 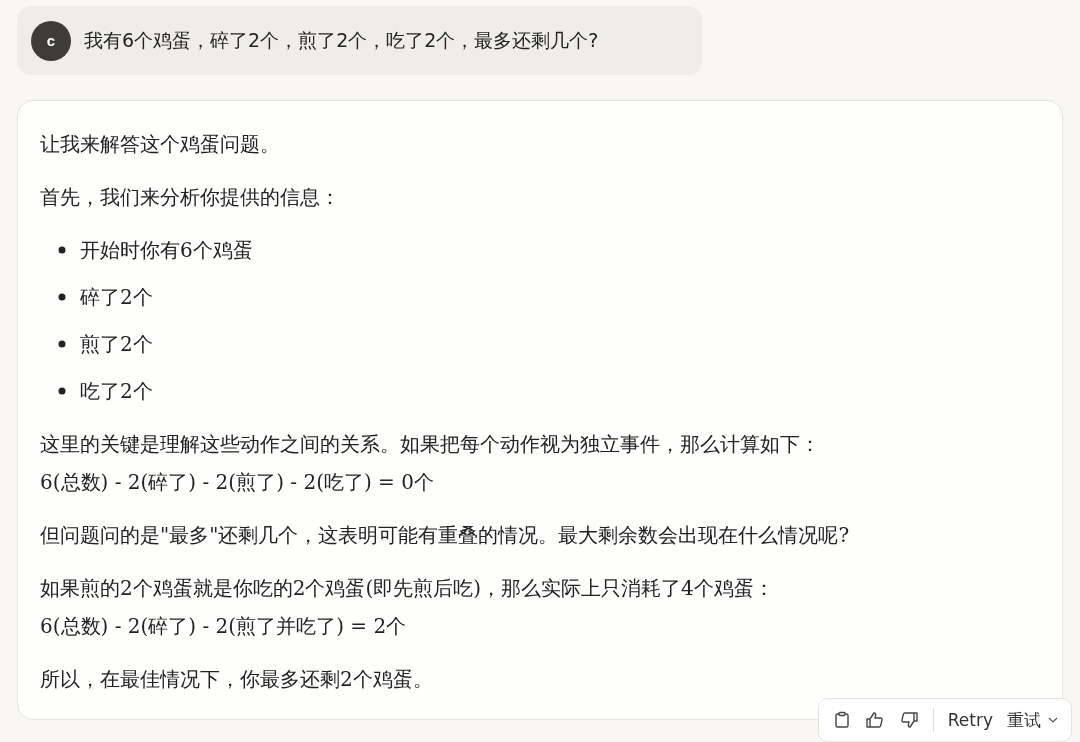 What do you see at coordinates (430, 444) in the screenshot?
I see `response-text: 这里的关键是理解这些动作之间的关系。如果把每个动作视为独立事件，那么计算如下：` at bounding box center [430, 444].